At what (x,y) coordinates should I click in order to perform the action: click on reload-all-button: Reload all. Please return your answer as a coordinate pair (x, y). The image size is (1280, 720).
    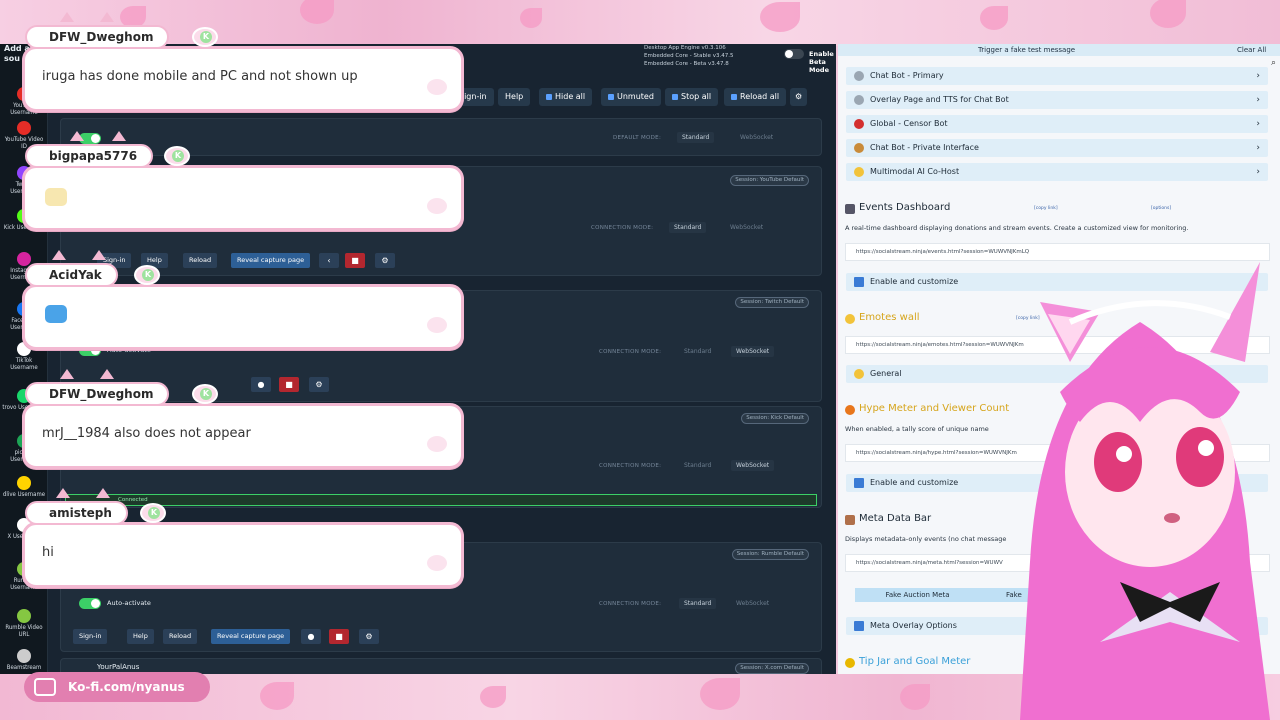
    Looking at the image, I should click on (755, 97).